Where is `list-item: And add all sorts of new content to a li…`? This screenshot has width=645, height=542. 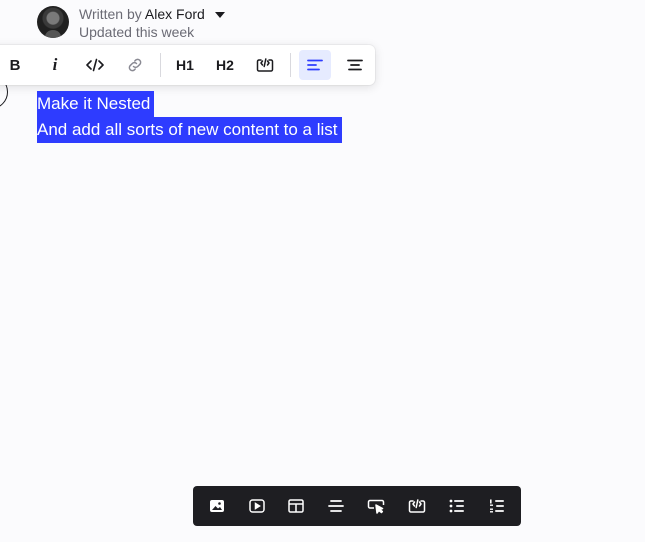 list-item: And add all sorts of new content to a li… is located at coordinates (189, 130).